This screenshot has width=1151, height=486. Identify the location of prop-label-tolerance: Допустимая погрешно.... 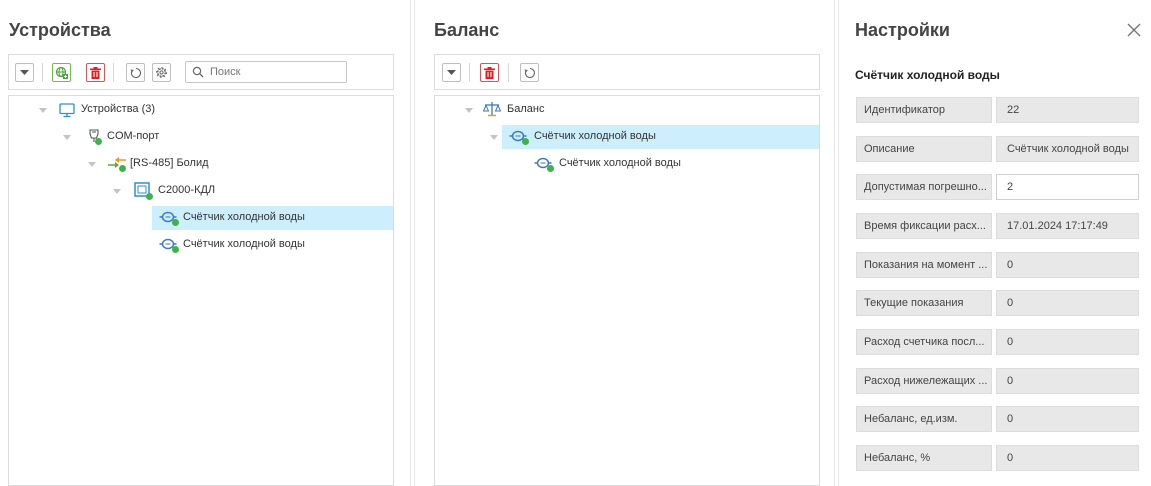
(924, 187).